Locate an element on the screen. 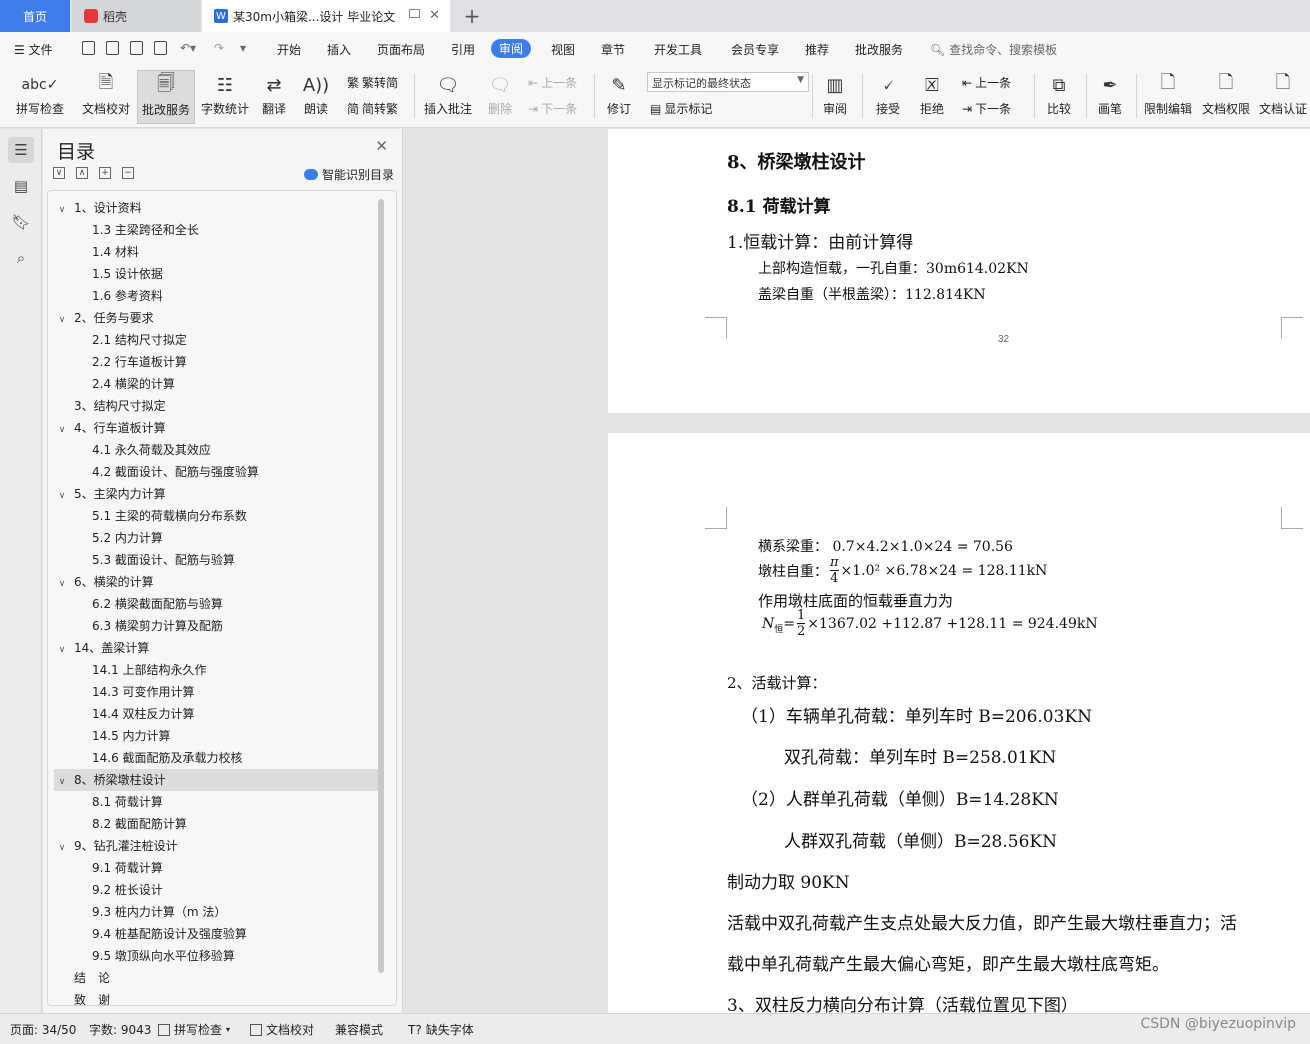 This screenshot has height=1044, width=1310. simp-to-trad-button: 简简转繁 is located at coordinates (372, 108).